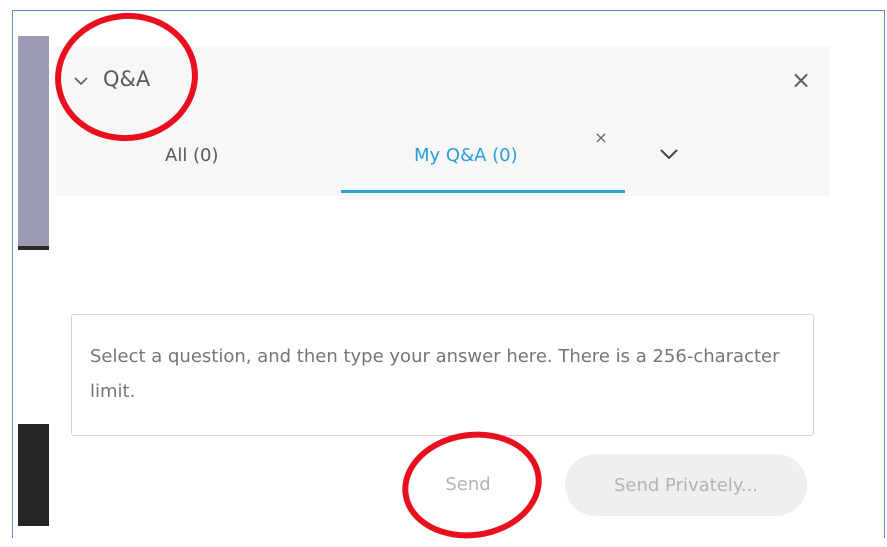 The width and height of the screenshot is (887, 547). I want to click on active-tab-indicator, so click(483, 191).